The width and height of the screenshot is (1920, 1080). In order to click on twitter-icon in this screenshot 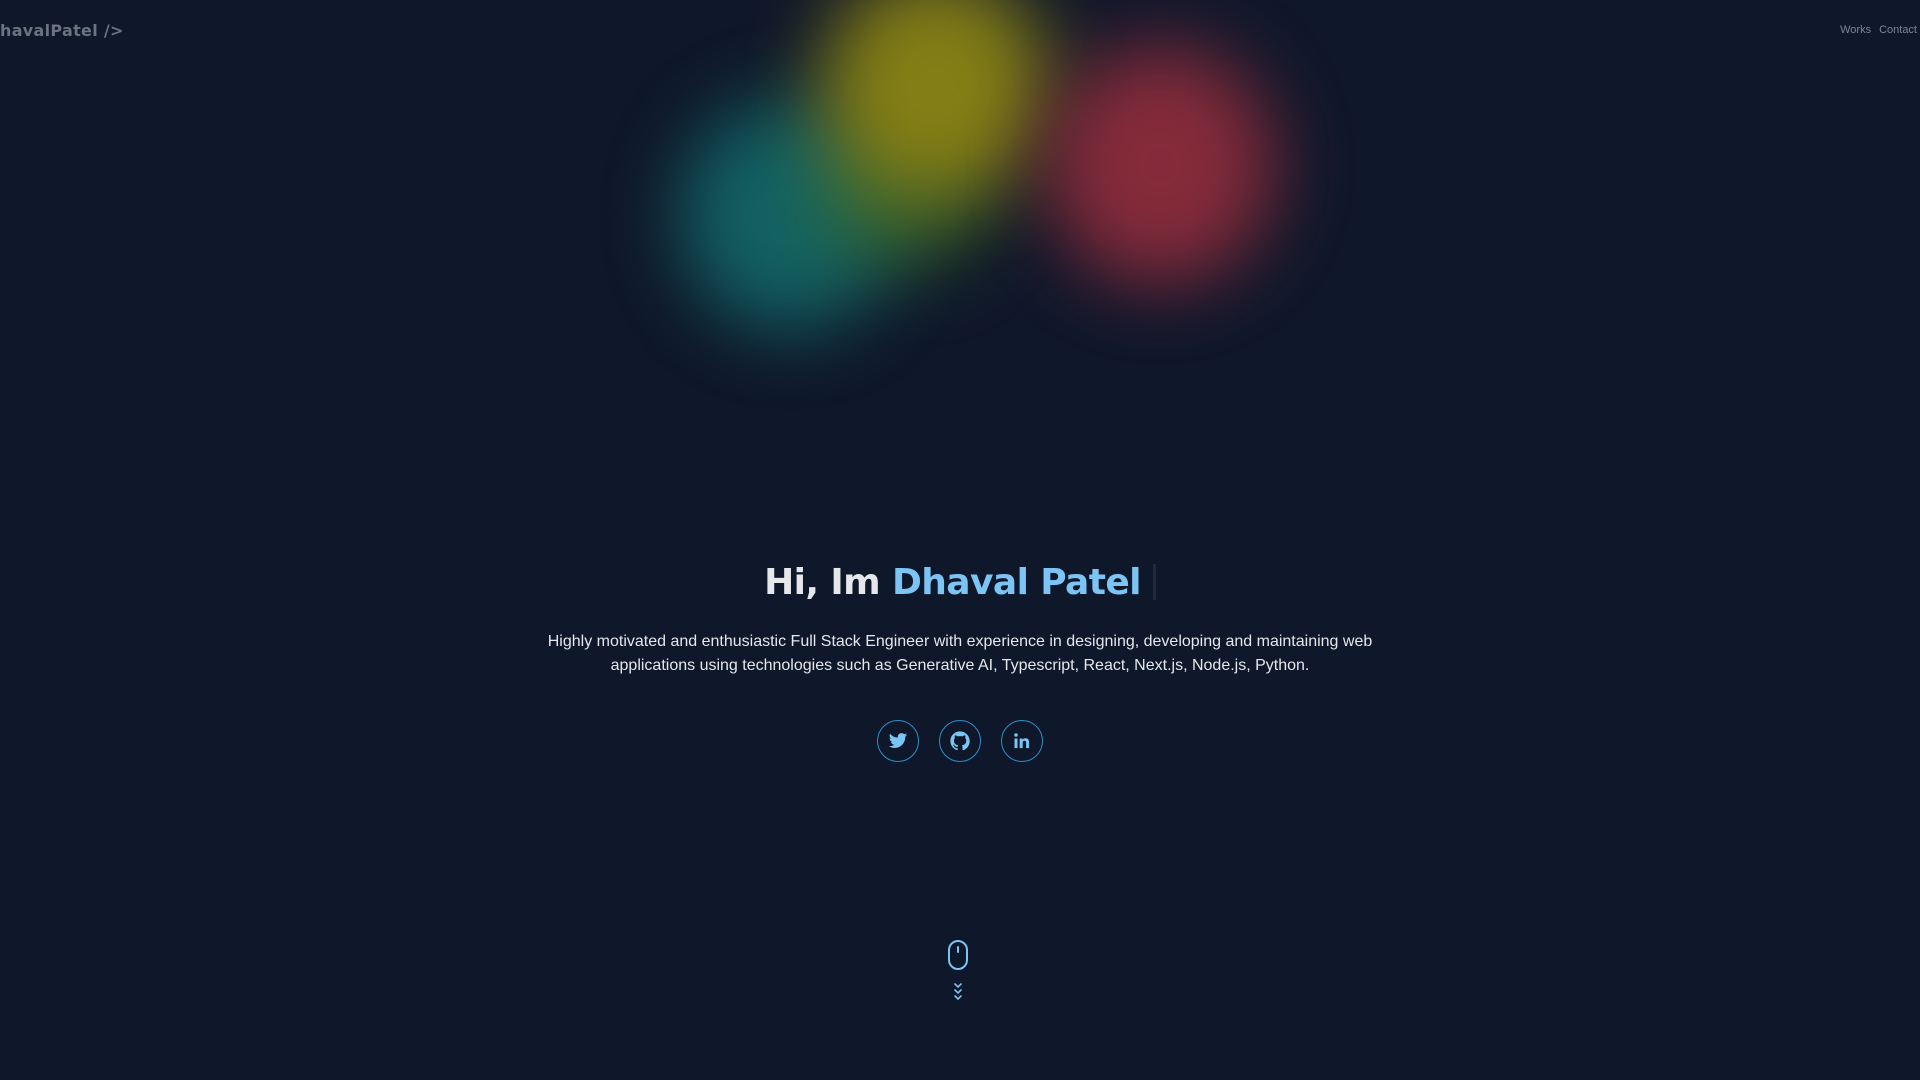, I will do `click(898, 741)`.